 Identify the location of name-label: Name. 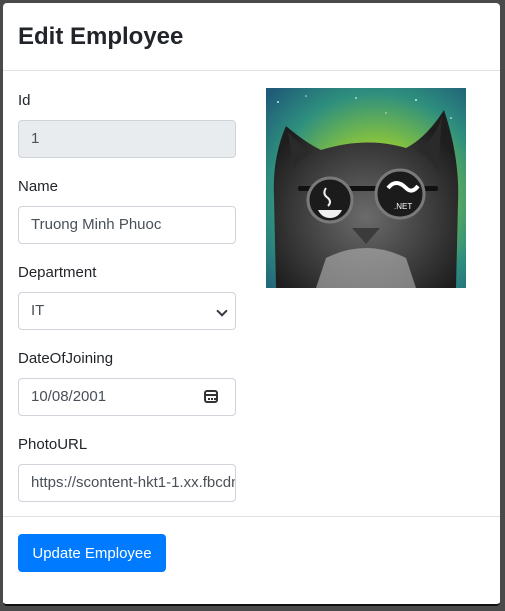
(38, 186).